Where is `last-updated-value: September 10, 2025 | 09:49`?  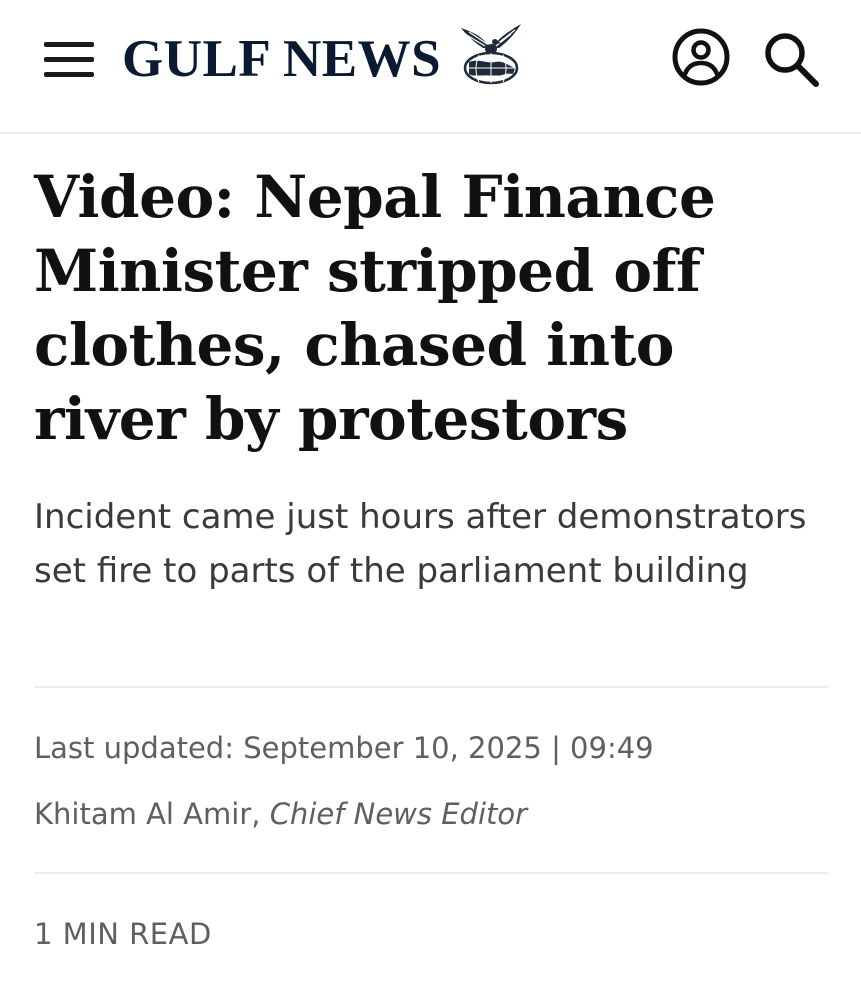 last-updated-value: September 10, 2025 | 09:49 is located at coordinates (448, 748).